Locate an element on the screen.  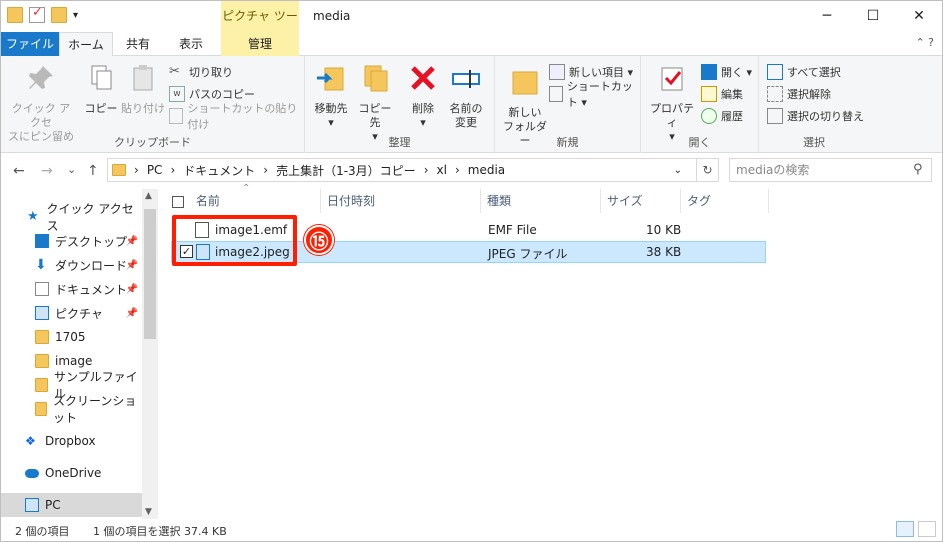
tab-manage: 管理 is located at coordinates (260, 44).